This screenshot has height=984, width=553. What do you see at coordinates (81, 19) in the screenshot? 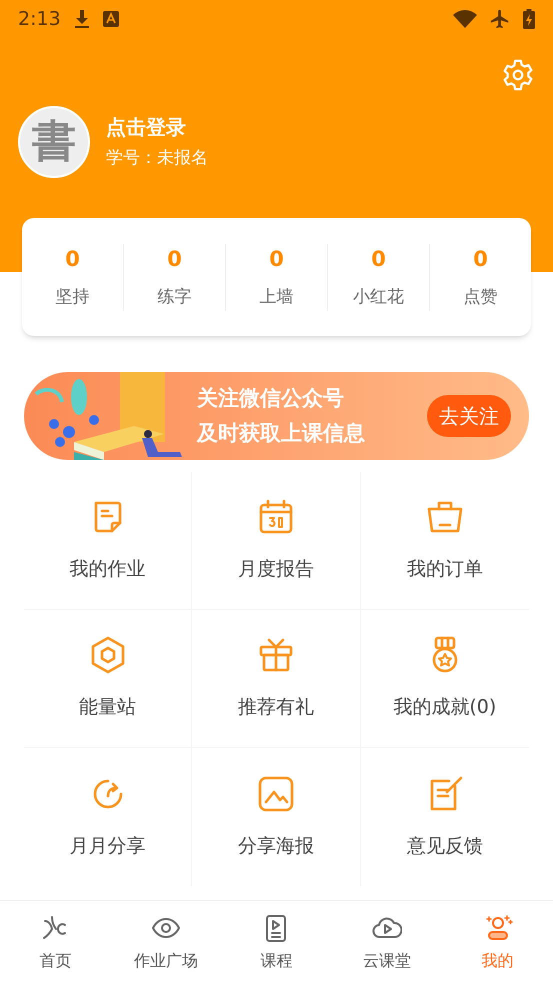
I see `download-icon` at bounding box center [81, 19].